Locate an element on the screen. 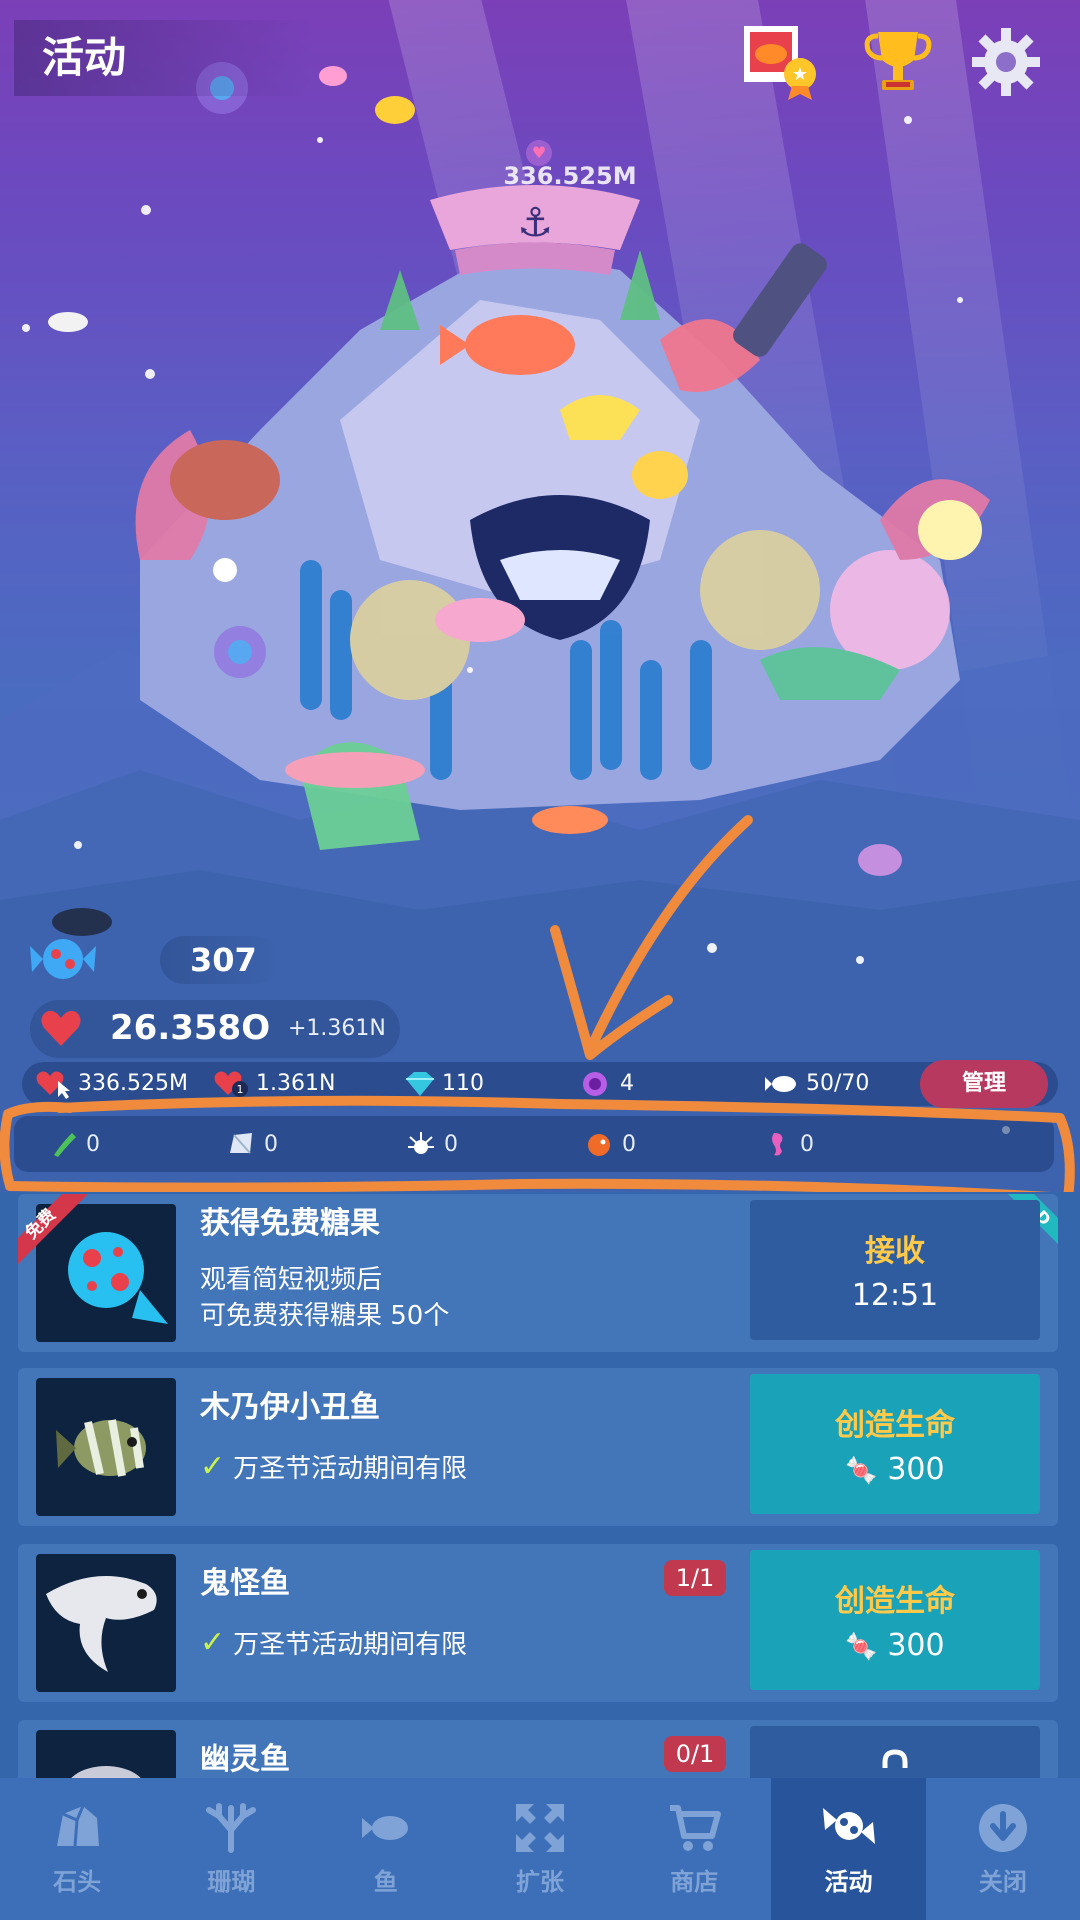  ghost-fish-icon is located at coordinates (101, 1624).